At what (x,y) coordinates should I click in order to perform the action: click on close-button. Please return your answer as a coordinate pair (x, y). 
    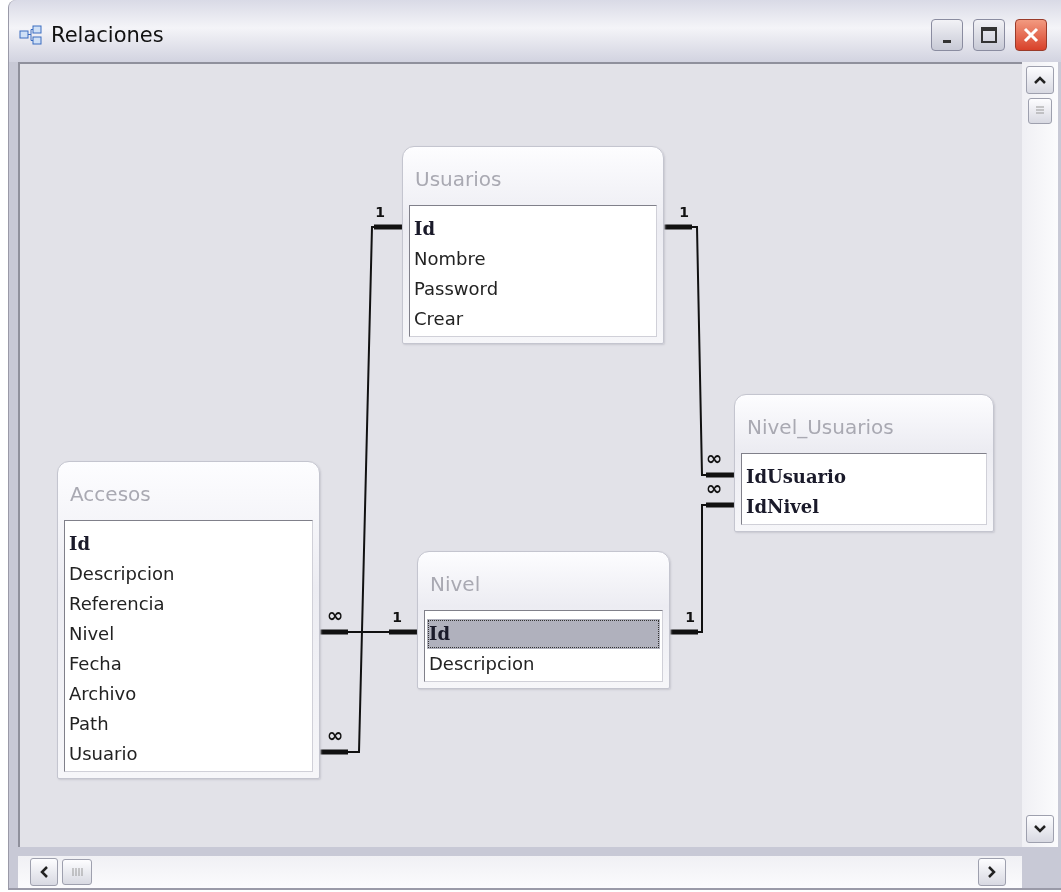
    Looking at the image, I should click on (1031, 35).